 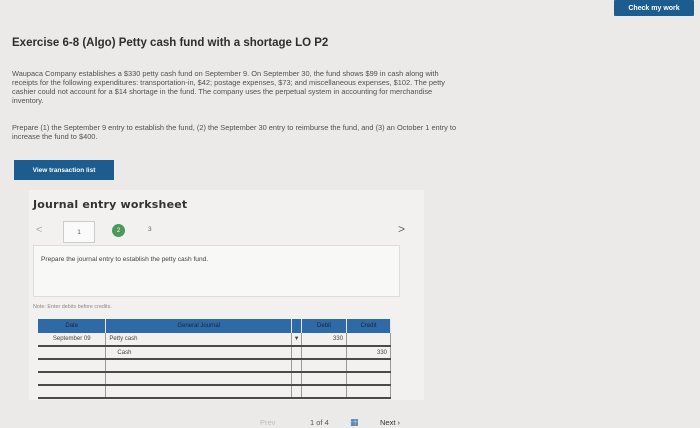 What do you see at coordinates (72, 340) in the screenshot?
I see `date-cell: September 09` at bounding box center [72, 340].